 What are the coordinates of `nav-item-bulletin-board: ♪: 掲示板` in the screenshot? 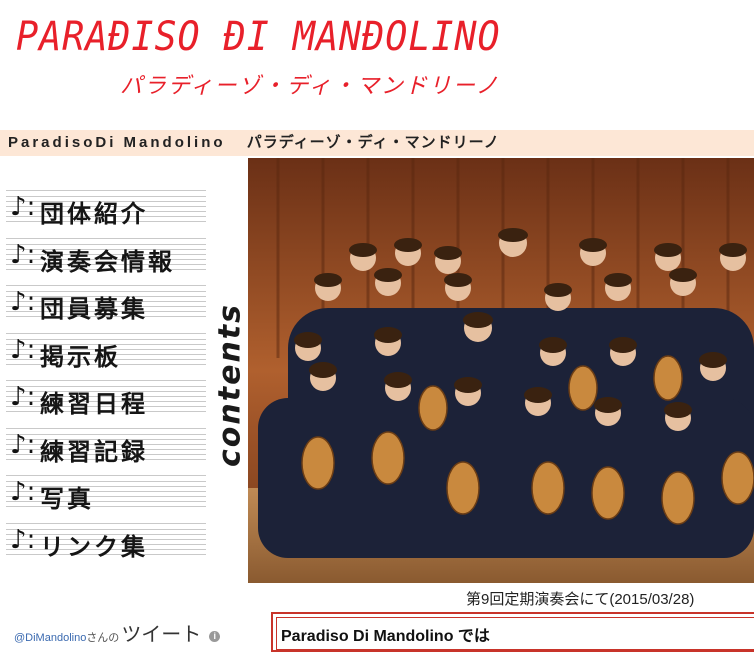 It's located at (106, 351).